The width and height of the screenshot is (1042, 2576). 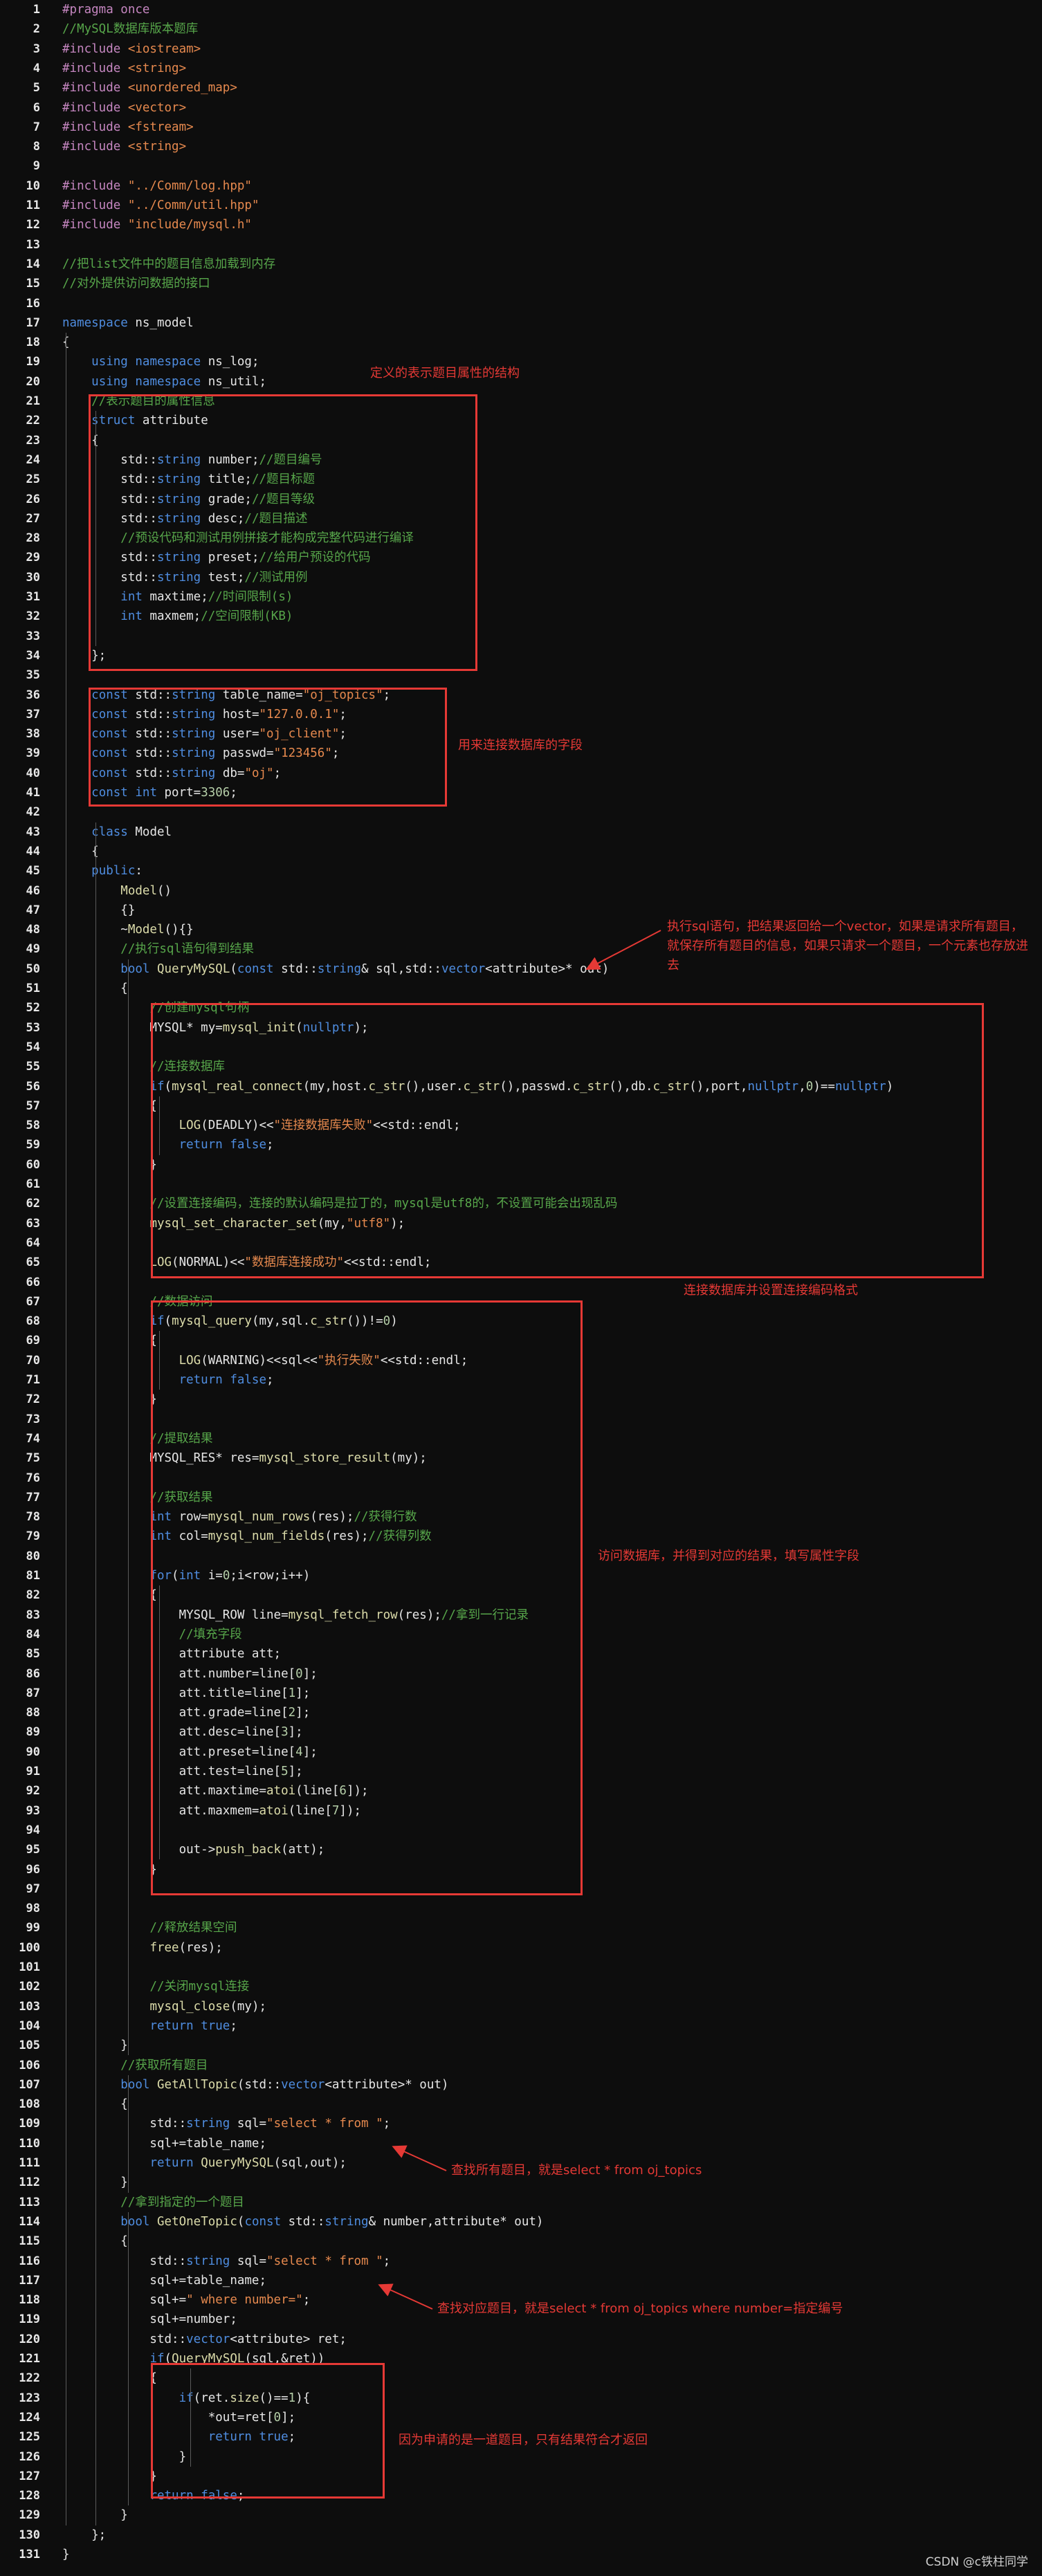 I want to click on arrow-get-one, so click(x=406, y=2296).